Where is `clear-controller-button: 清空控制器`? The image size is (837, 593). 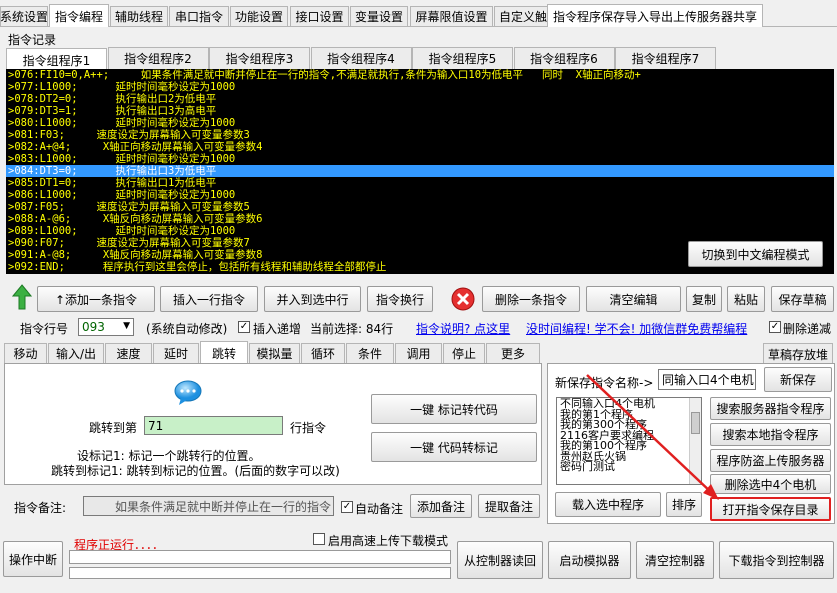 clear-controller-button: 清空控制器 is located at coordinates (675, 560).